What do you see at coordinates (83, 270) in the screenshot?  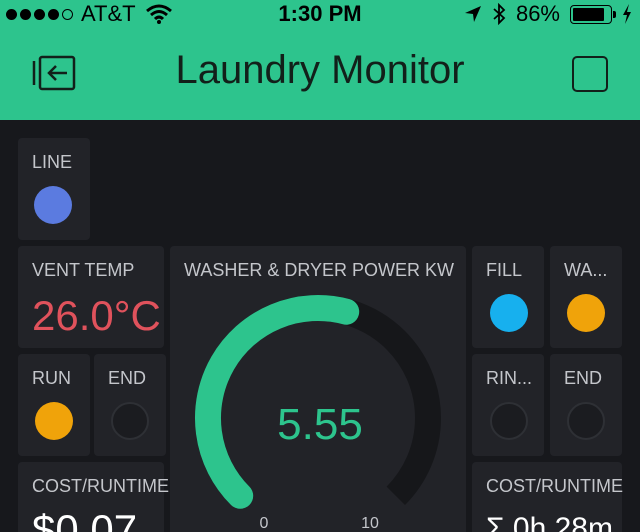 I see `vent-temp-label: VENT TEMP` at bounding box center [83, 270].